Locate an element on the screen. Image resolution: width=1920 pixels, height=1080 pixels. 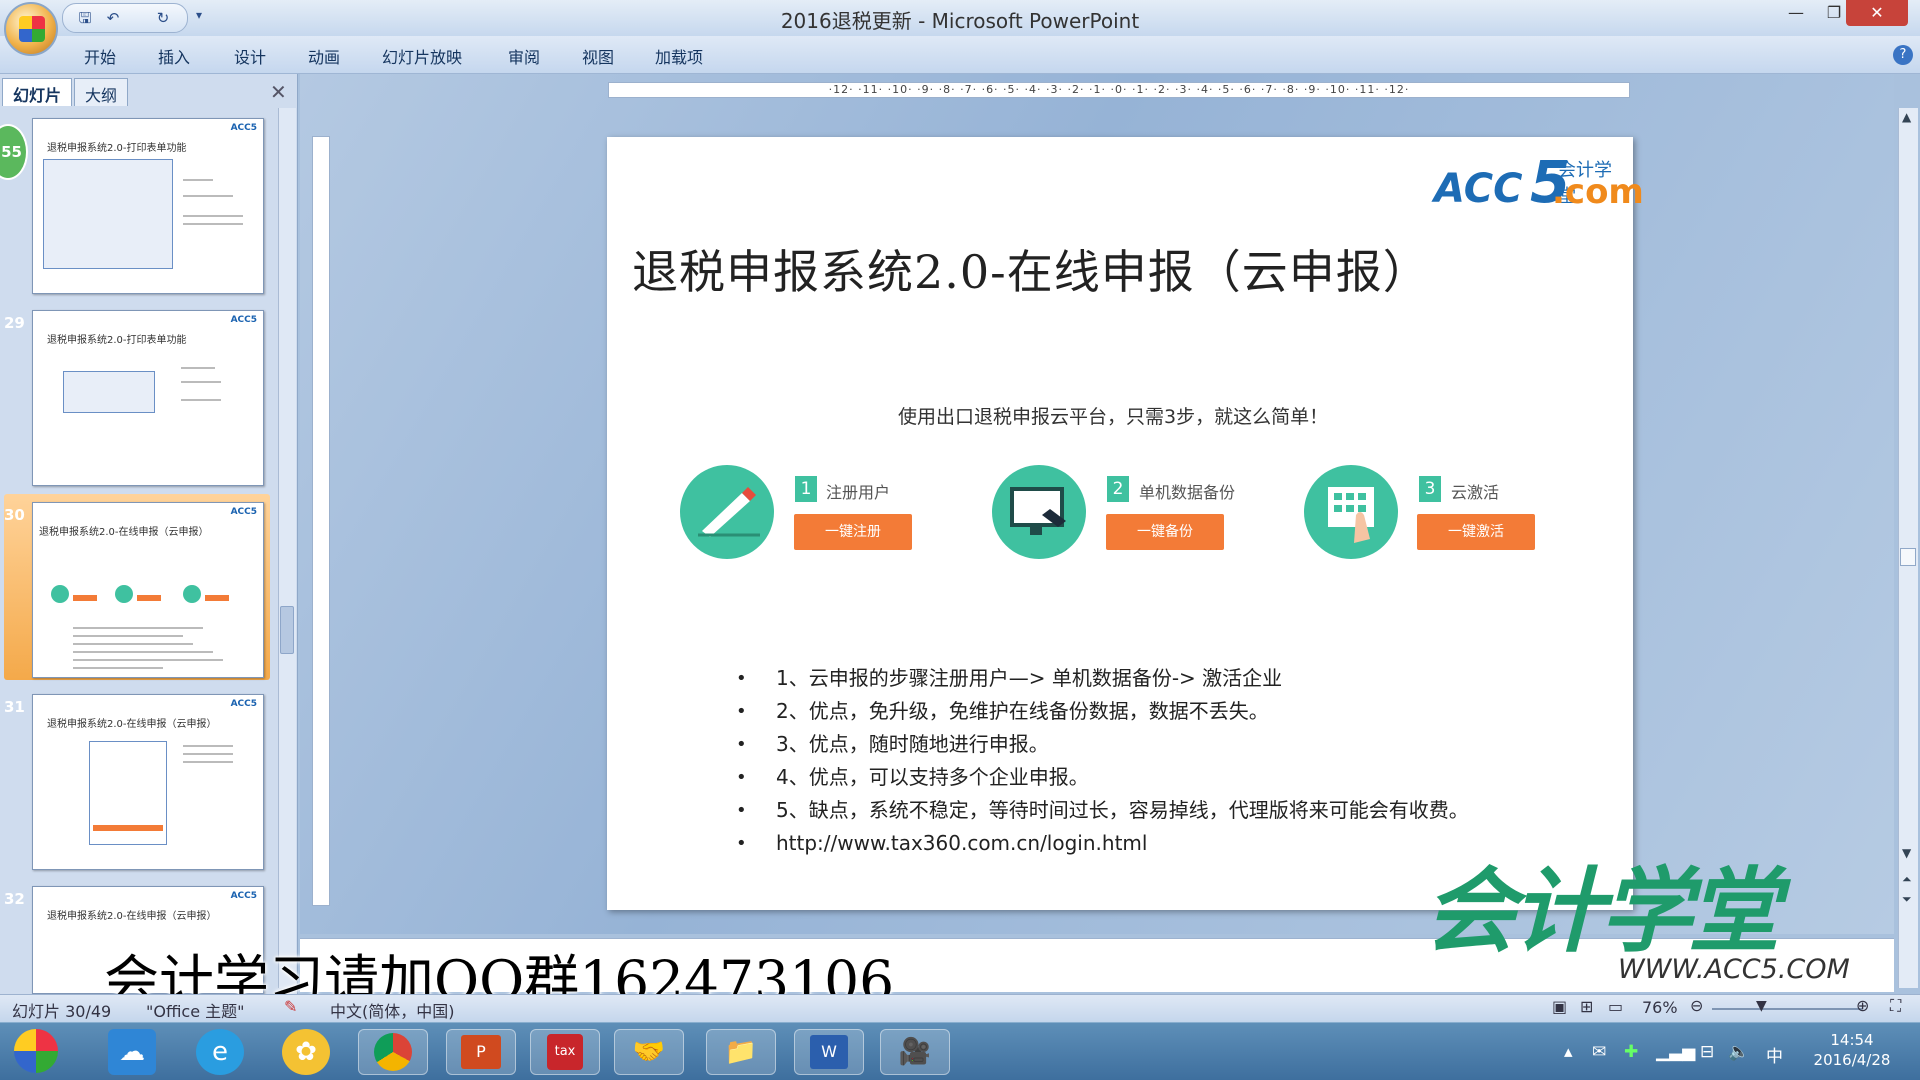
tray-app-icon: ✉ is located at coordinates (1599, 1052).